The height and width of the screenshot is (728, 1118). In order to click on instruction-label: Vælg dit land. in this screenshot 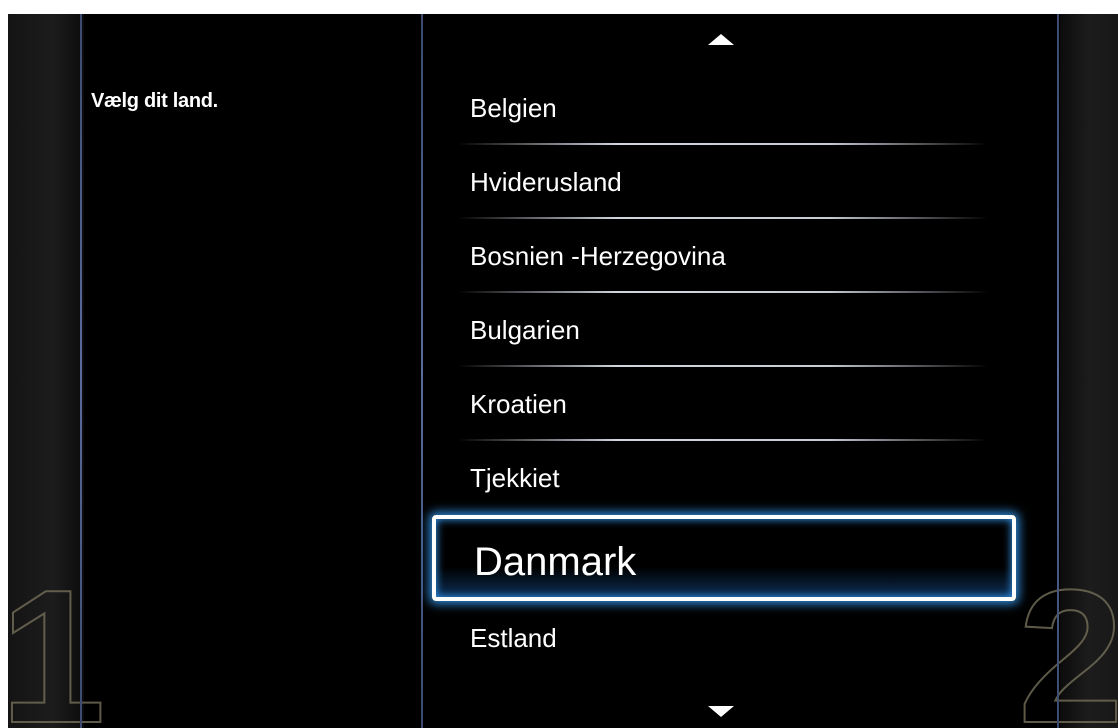, I will do `click(154, 101)`.